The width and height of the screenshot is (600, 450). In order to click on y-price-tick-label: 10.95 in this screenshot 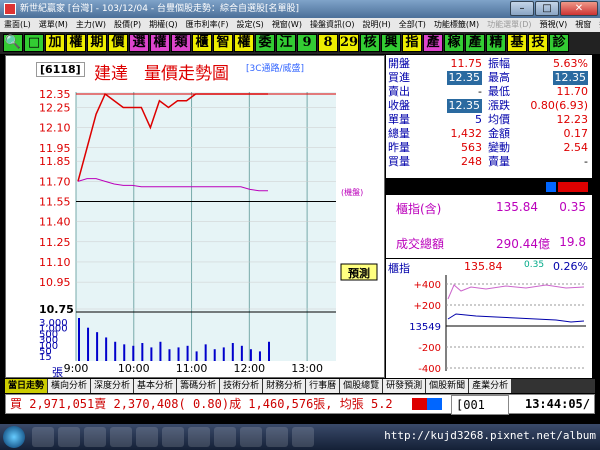, I will do `click(55, 282)`.